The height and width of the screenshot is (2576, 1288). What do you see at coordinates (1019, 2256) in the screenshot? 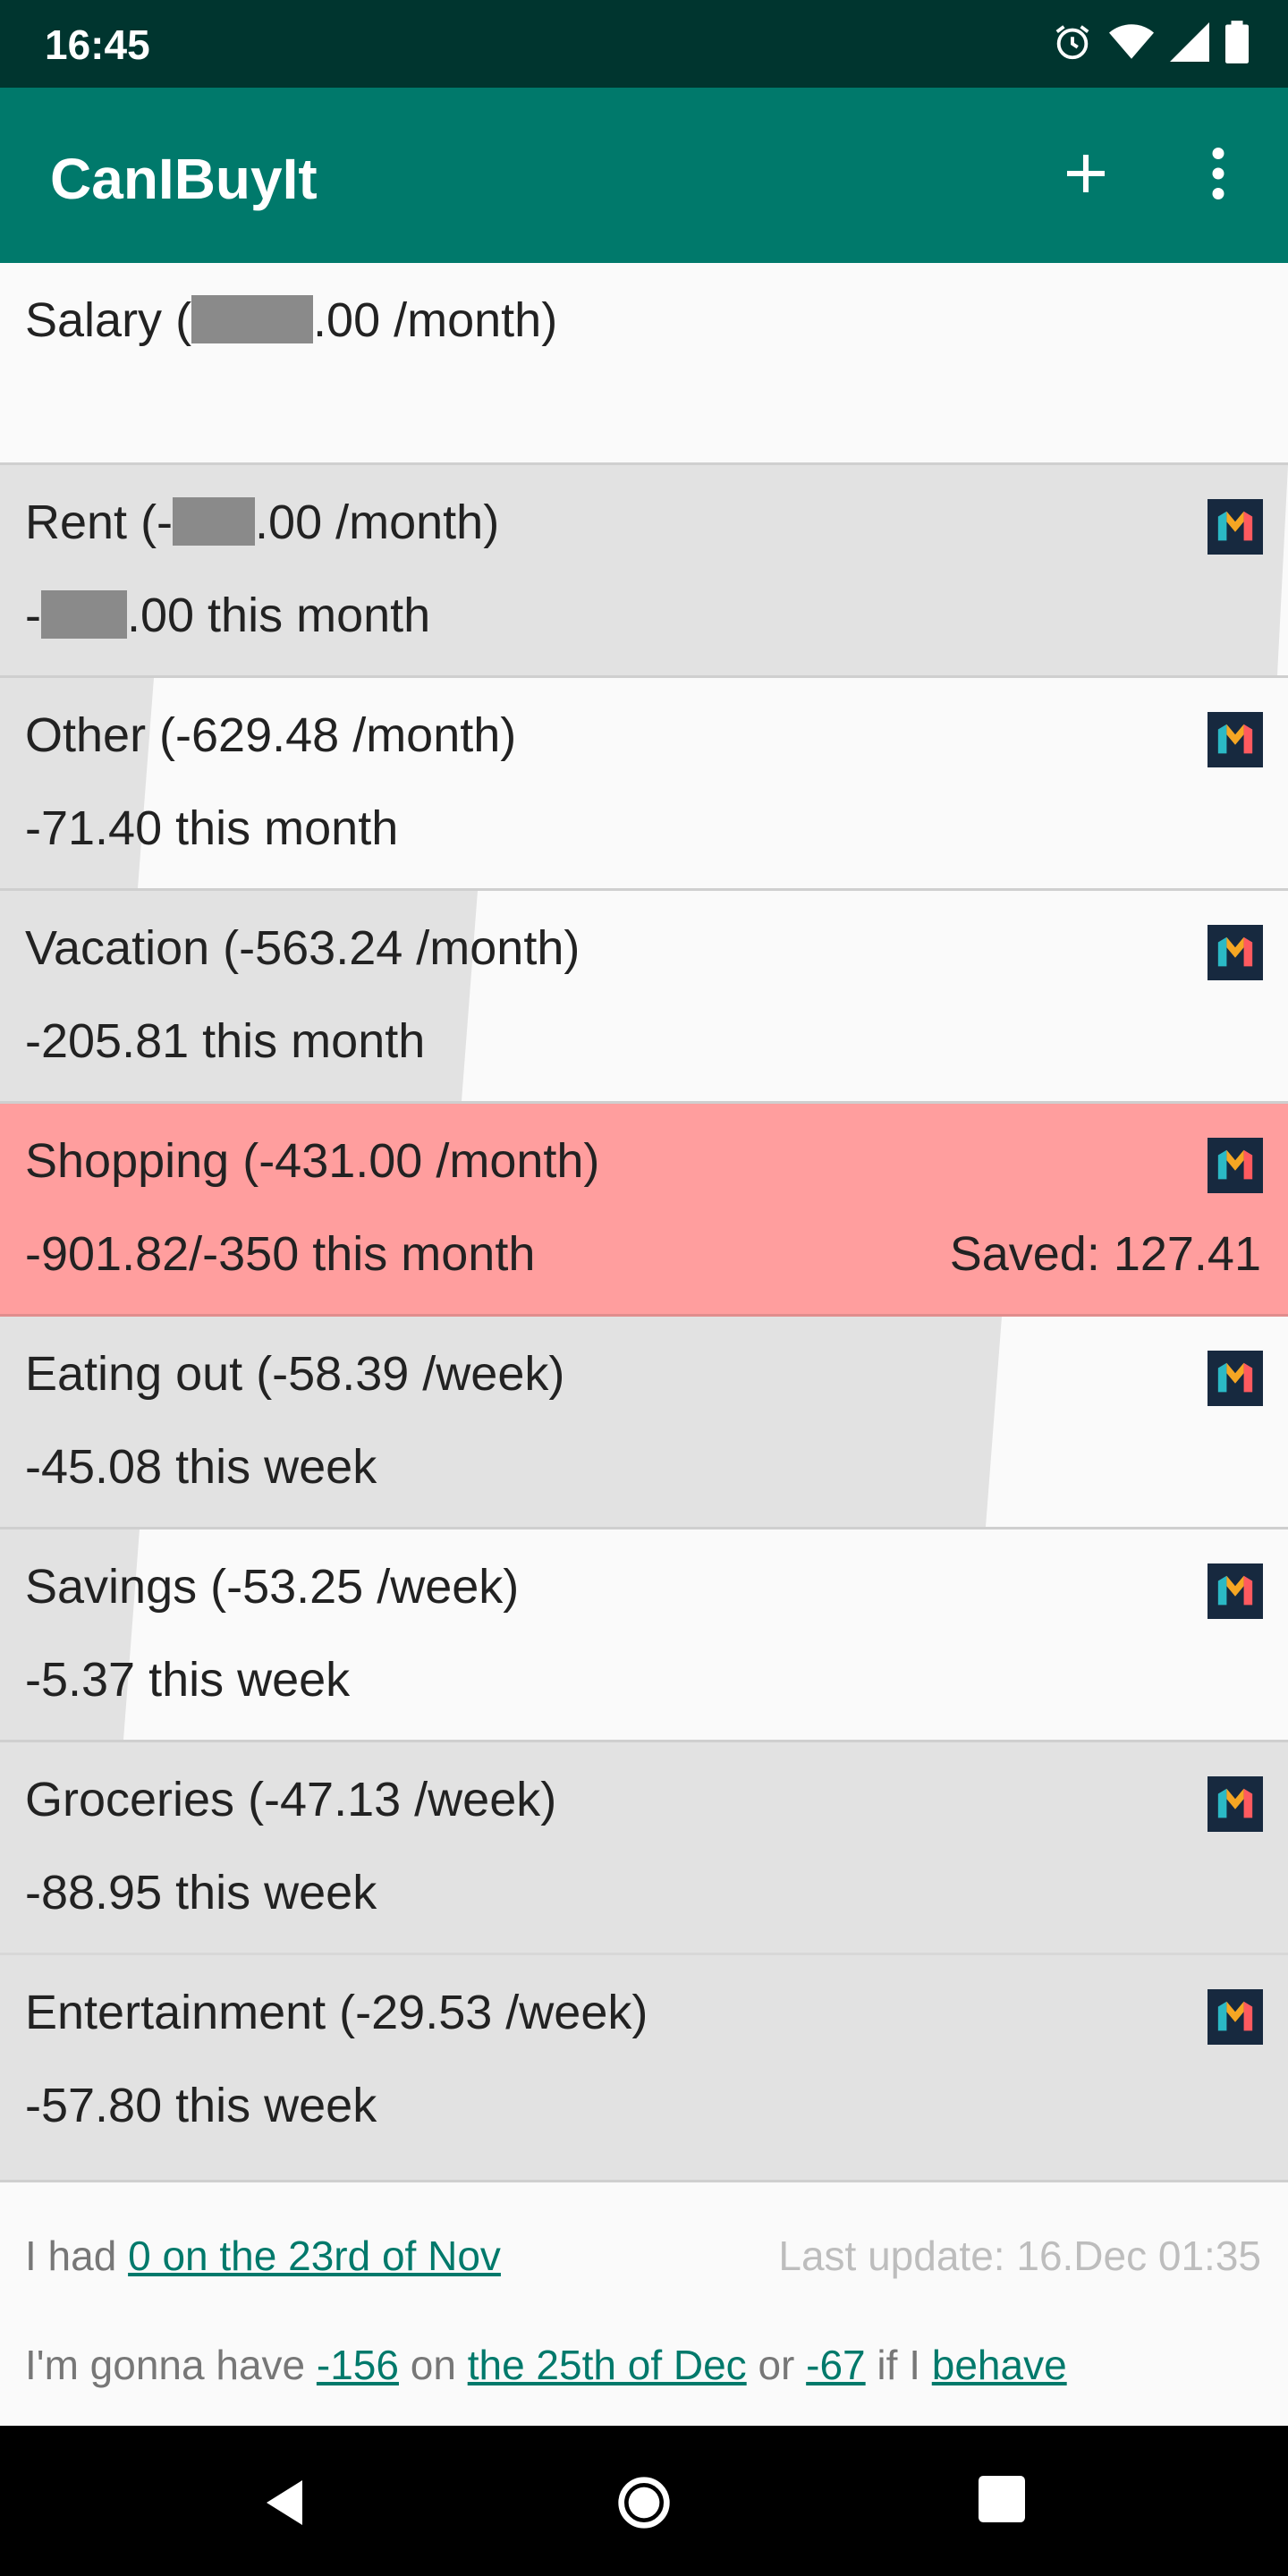
I see `last-update: Last update: 16.Dec 01:35` at bounding box center [1019, 2256].